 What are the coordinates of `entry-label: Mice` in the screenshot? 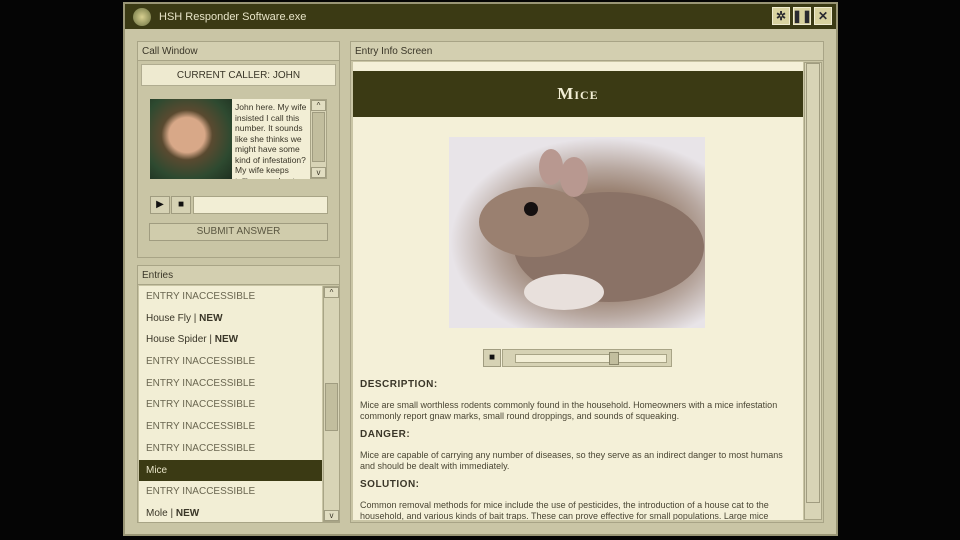 It's located at (157, 470).